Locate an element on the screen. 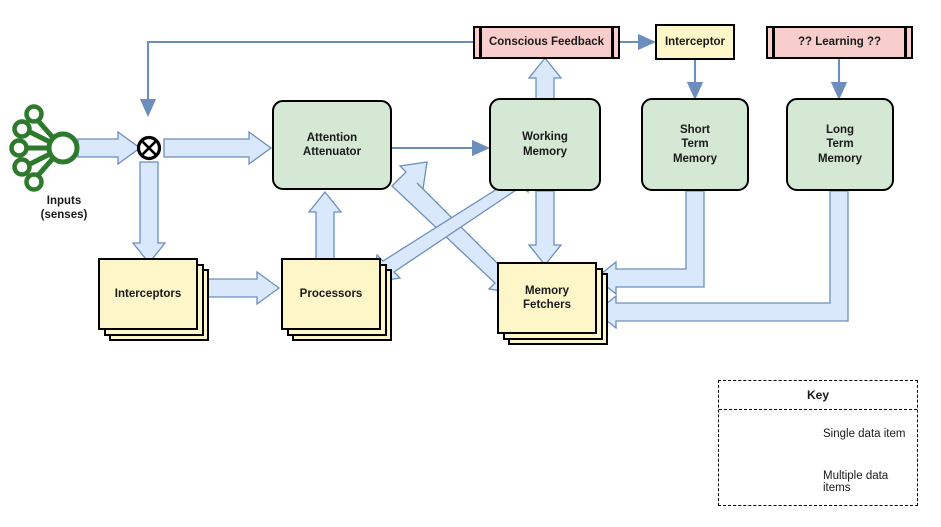 Image resolution: width=941 pixels, height=527 pixels. node-long-term-memory: Long Term Memory is located at coordinates (840, 144).